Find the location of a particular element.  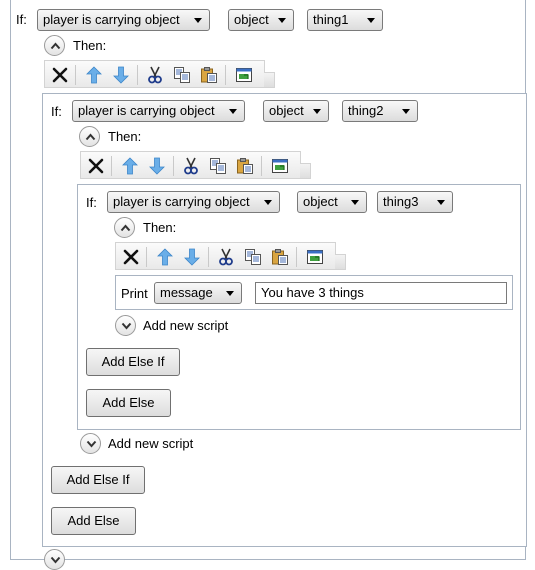

print-mode-dropdown: message is located at coordinates (198, 293).